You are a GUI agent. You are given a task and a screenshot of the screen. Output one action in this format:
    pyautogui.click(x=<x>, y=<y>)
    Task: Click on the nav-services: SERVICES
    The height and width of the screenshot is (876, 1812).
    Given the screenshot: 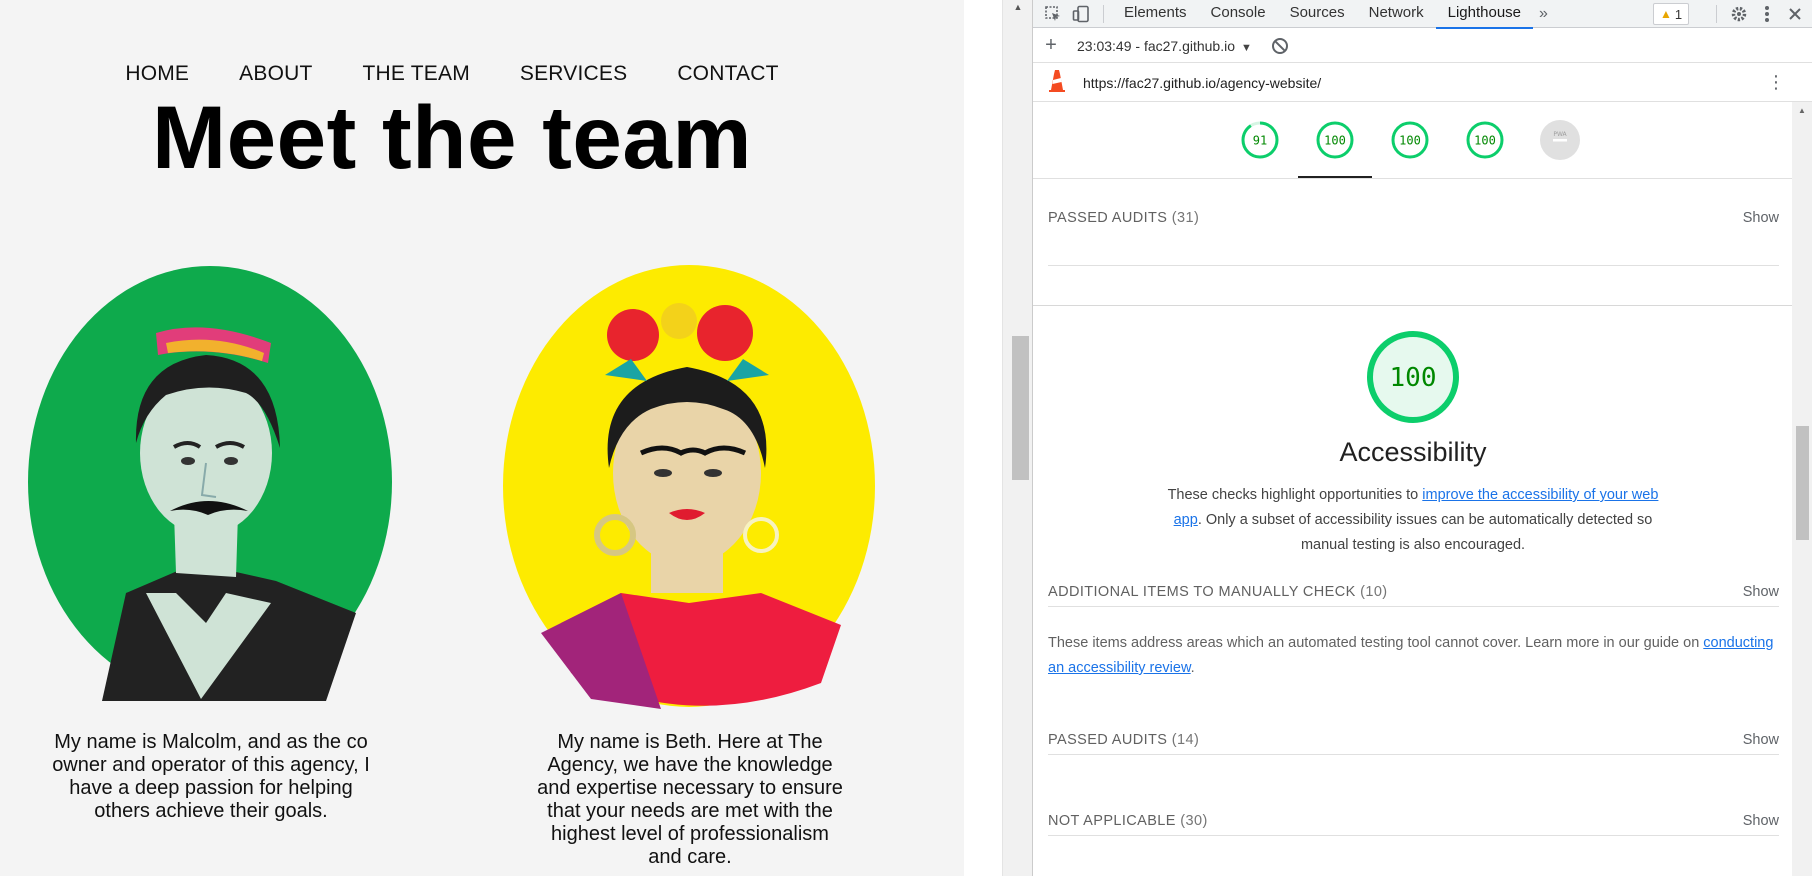 What is the action you would take?
    pyautogui.click(x=573, y=74)
    